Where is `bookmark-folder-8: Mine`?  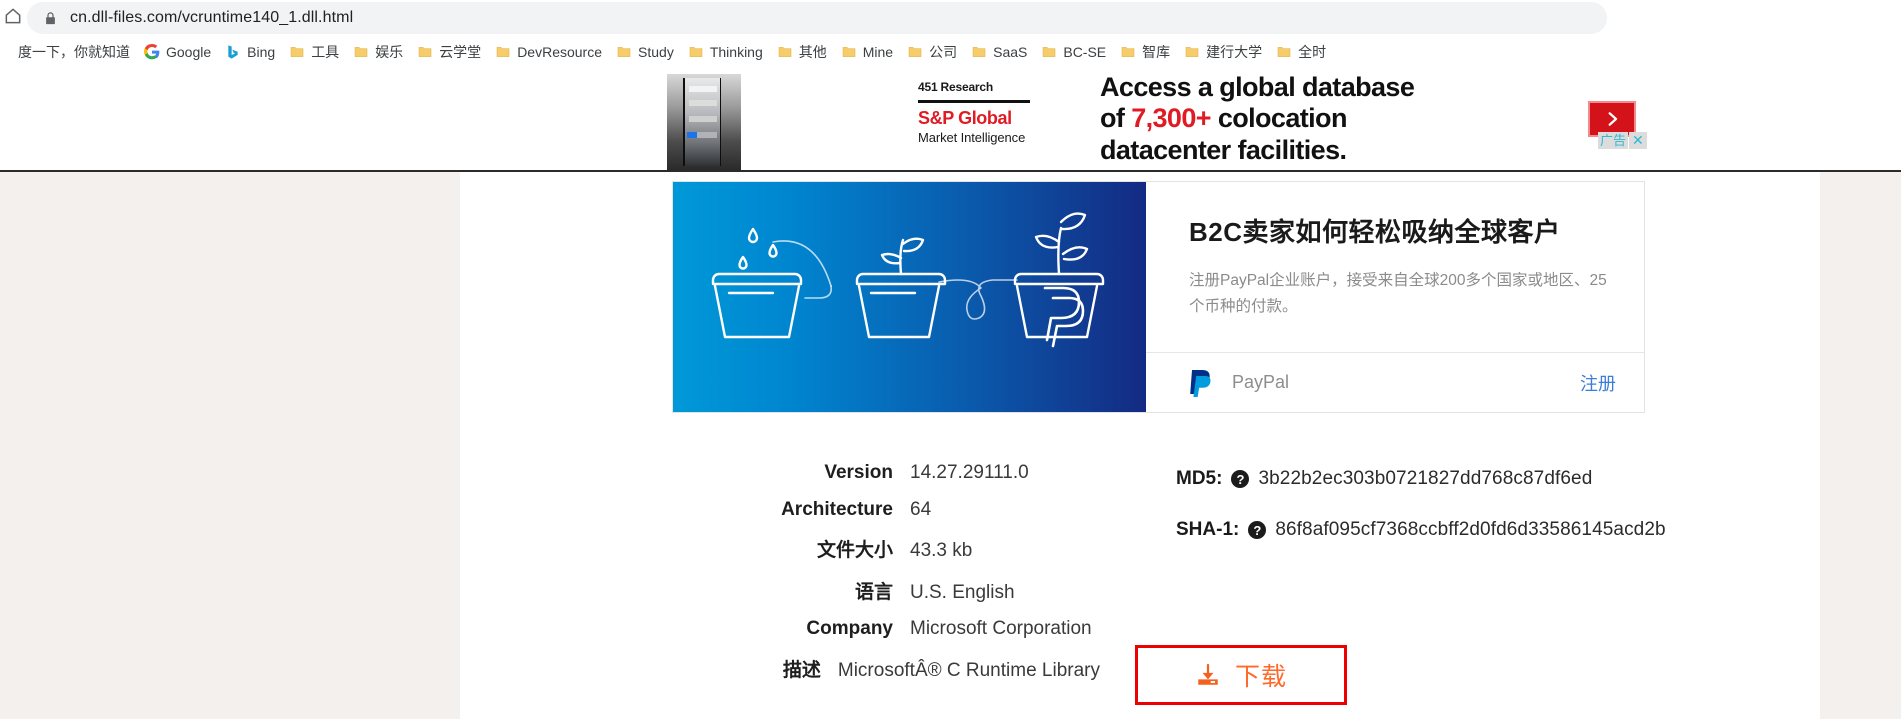
bookmark-folder-8: Mine is located at coordinates (867, 52).